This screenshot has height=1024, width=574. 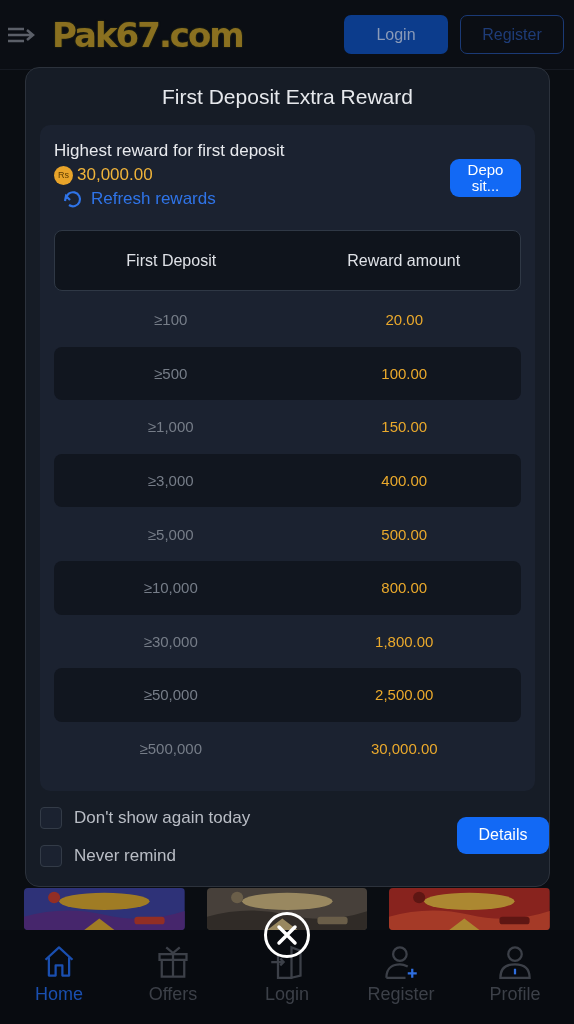 What do you see at coordinates (404, 260) in the screenshot?
I see `column-header: Reward amount` at bounding box center [404, 260].